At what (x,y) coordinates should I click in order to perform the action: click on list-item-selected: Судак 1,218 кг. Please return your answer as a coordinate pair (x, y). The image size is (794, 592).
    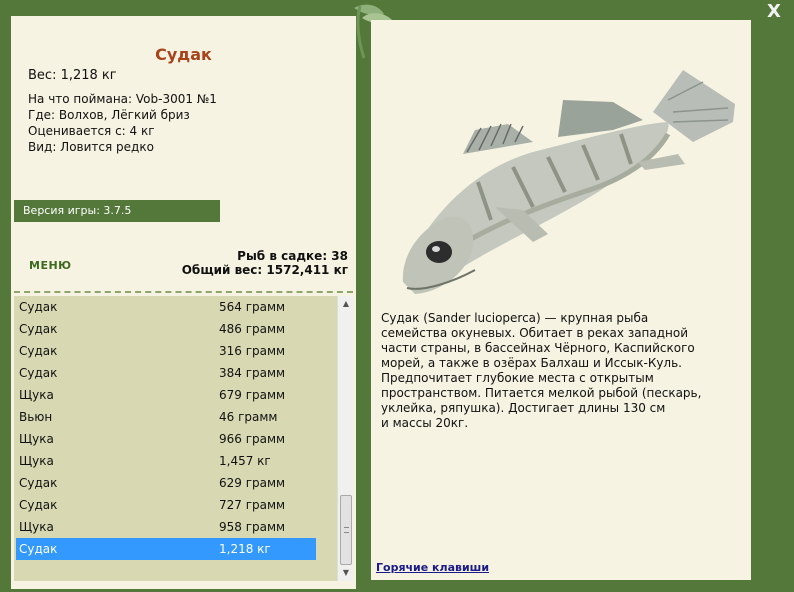
    Looking at the image, I should click on (166, 549).